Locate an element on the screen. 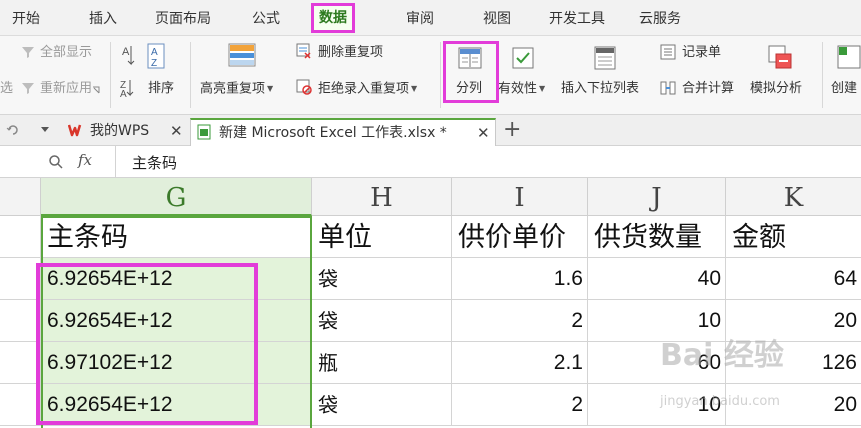  validity-label: 有效性 is located at coordinates (518, 89).